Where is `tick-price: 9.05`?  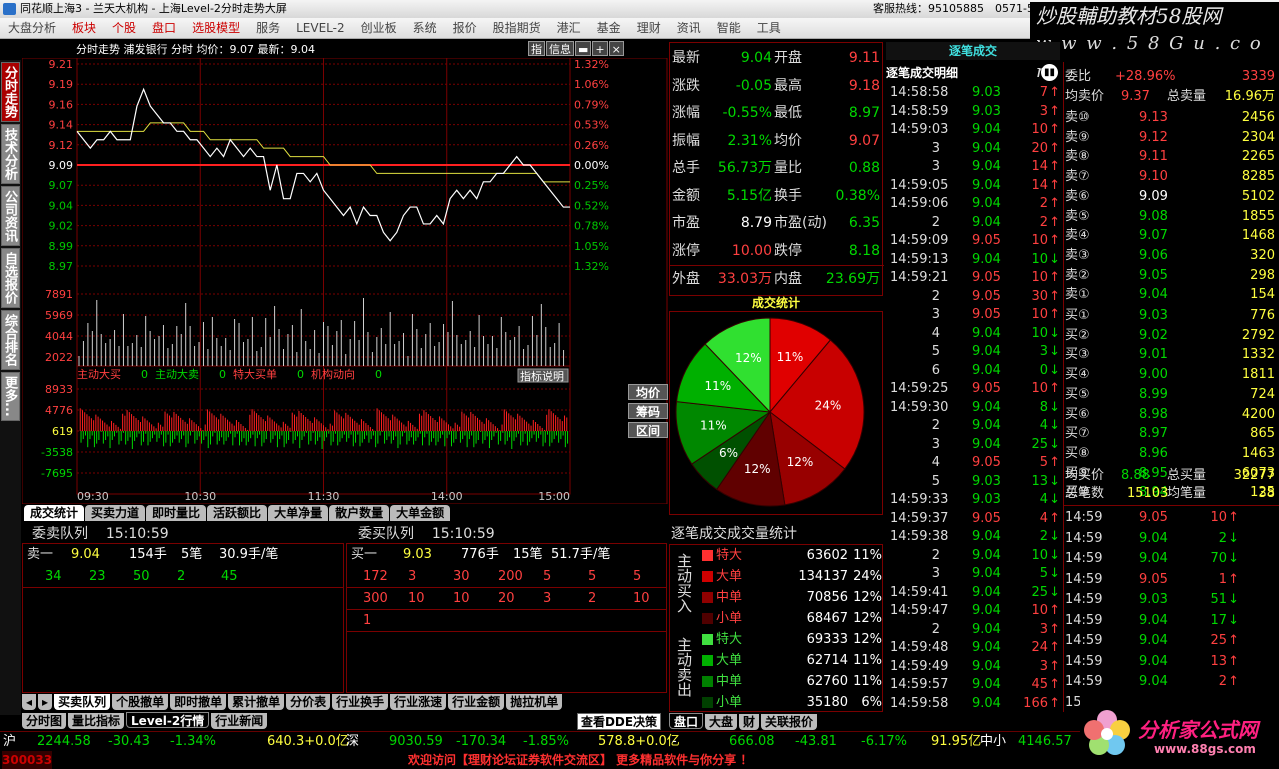
tick-price: 9.05 is located at coordinates (986, 314).